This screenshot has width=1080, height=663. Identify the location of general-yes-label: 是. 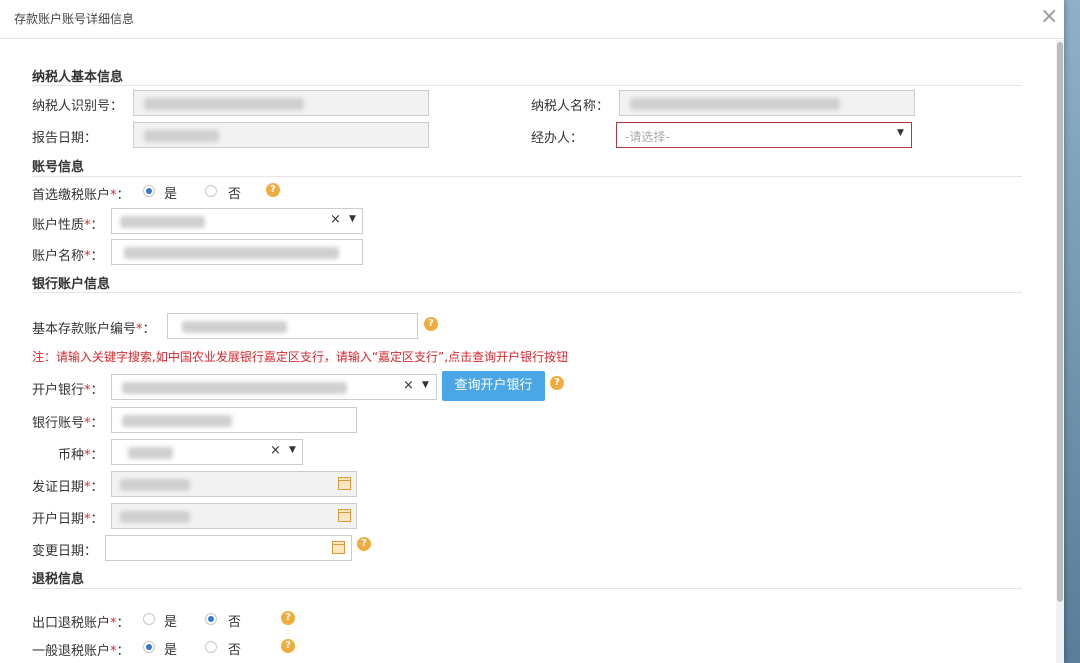
(171, 650).